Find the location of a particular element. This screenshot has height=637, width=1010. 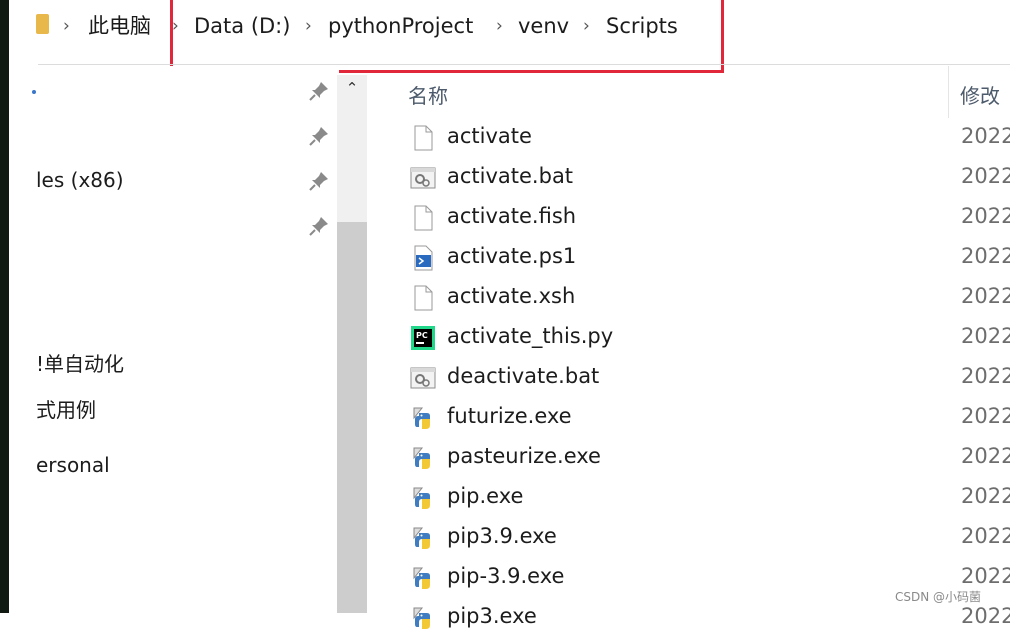

nav-scrollbar-thumb is located at coordinates (352, 417).